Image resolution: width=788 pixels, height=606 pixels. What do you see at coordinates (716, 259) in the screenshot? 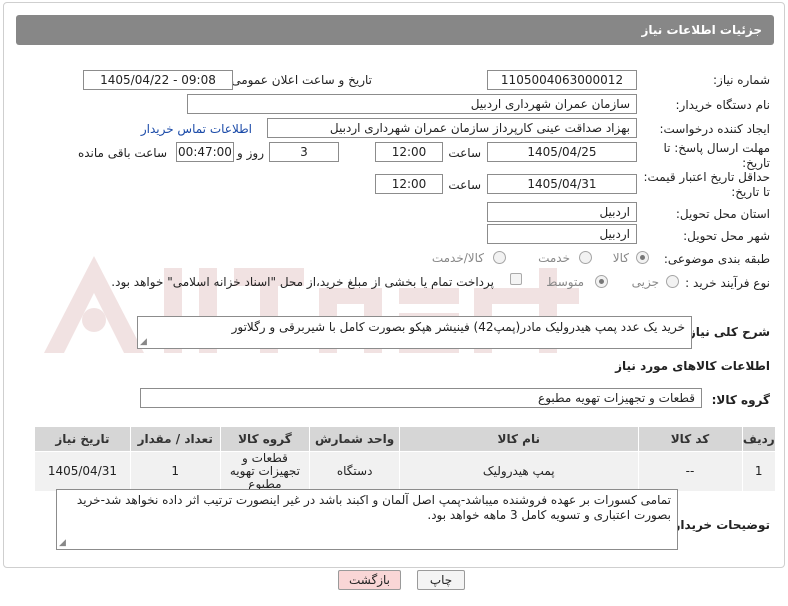
I see `category-label: طبقه بندی موضوعی:` at bounding box center [716, 259].